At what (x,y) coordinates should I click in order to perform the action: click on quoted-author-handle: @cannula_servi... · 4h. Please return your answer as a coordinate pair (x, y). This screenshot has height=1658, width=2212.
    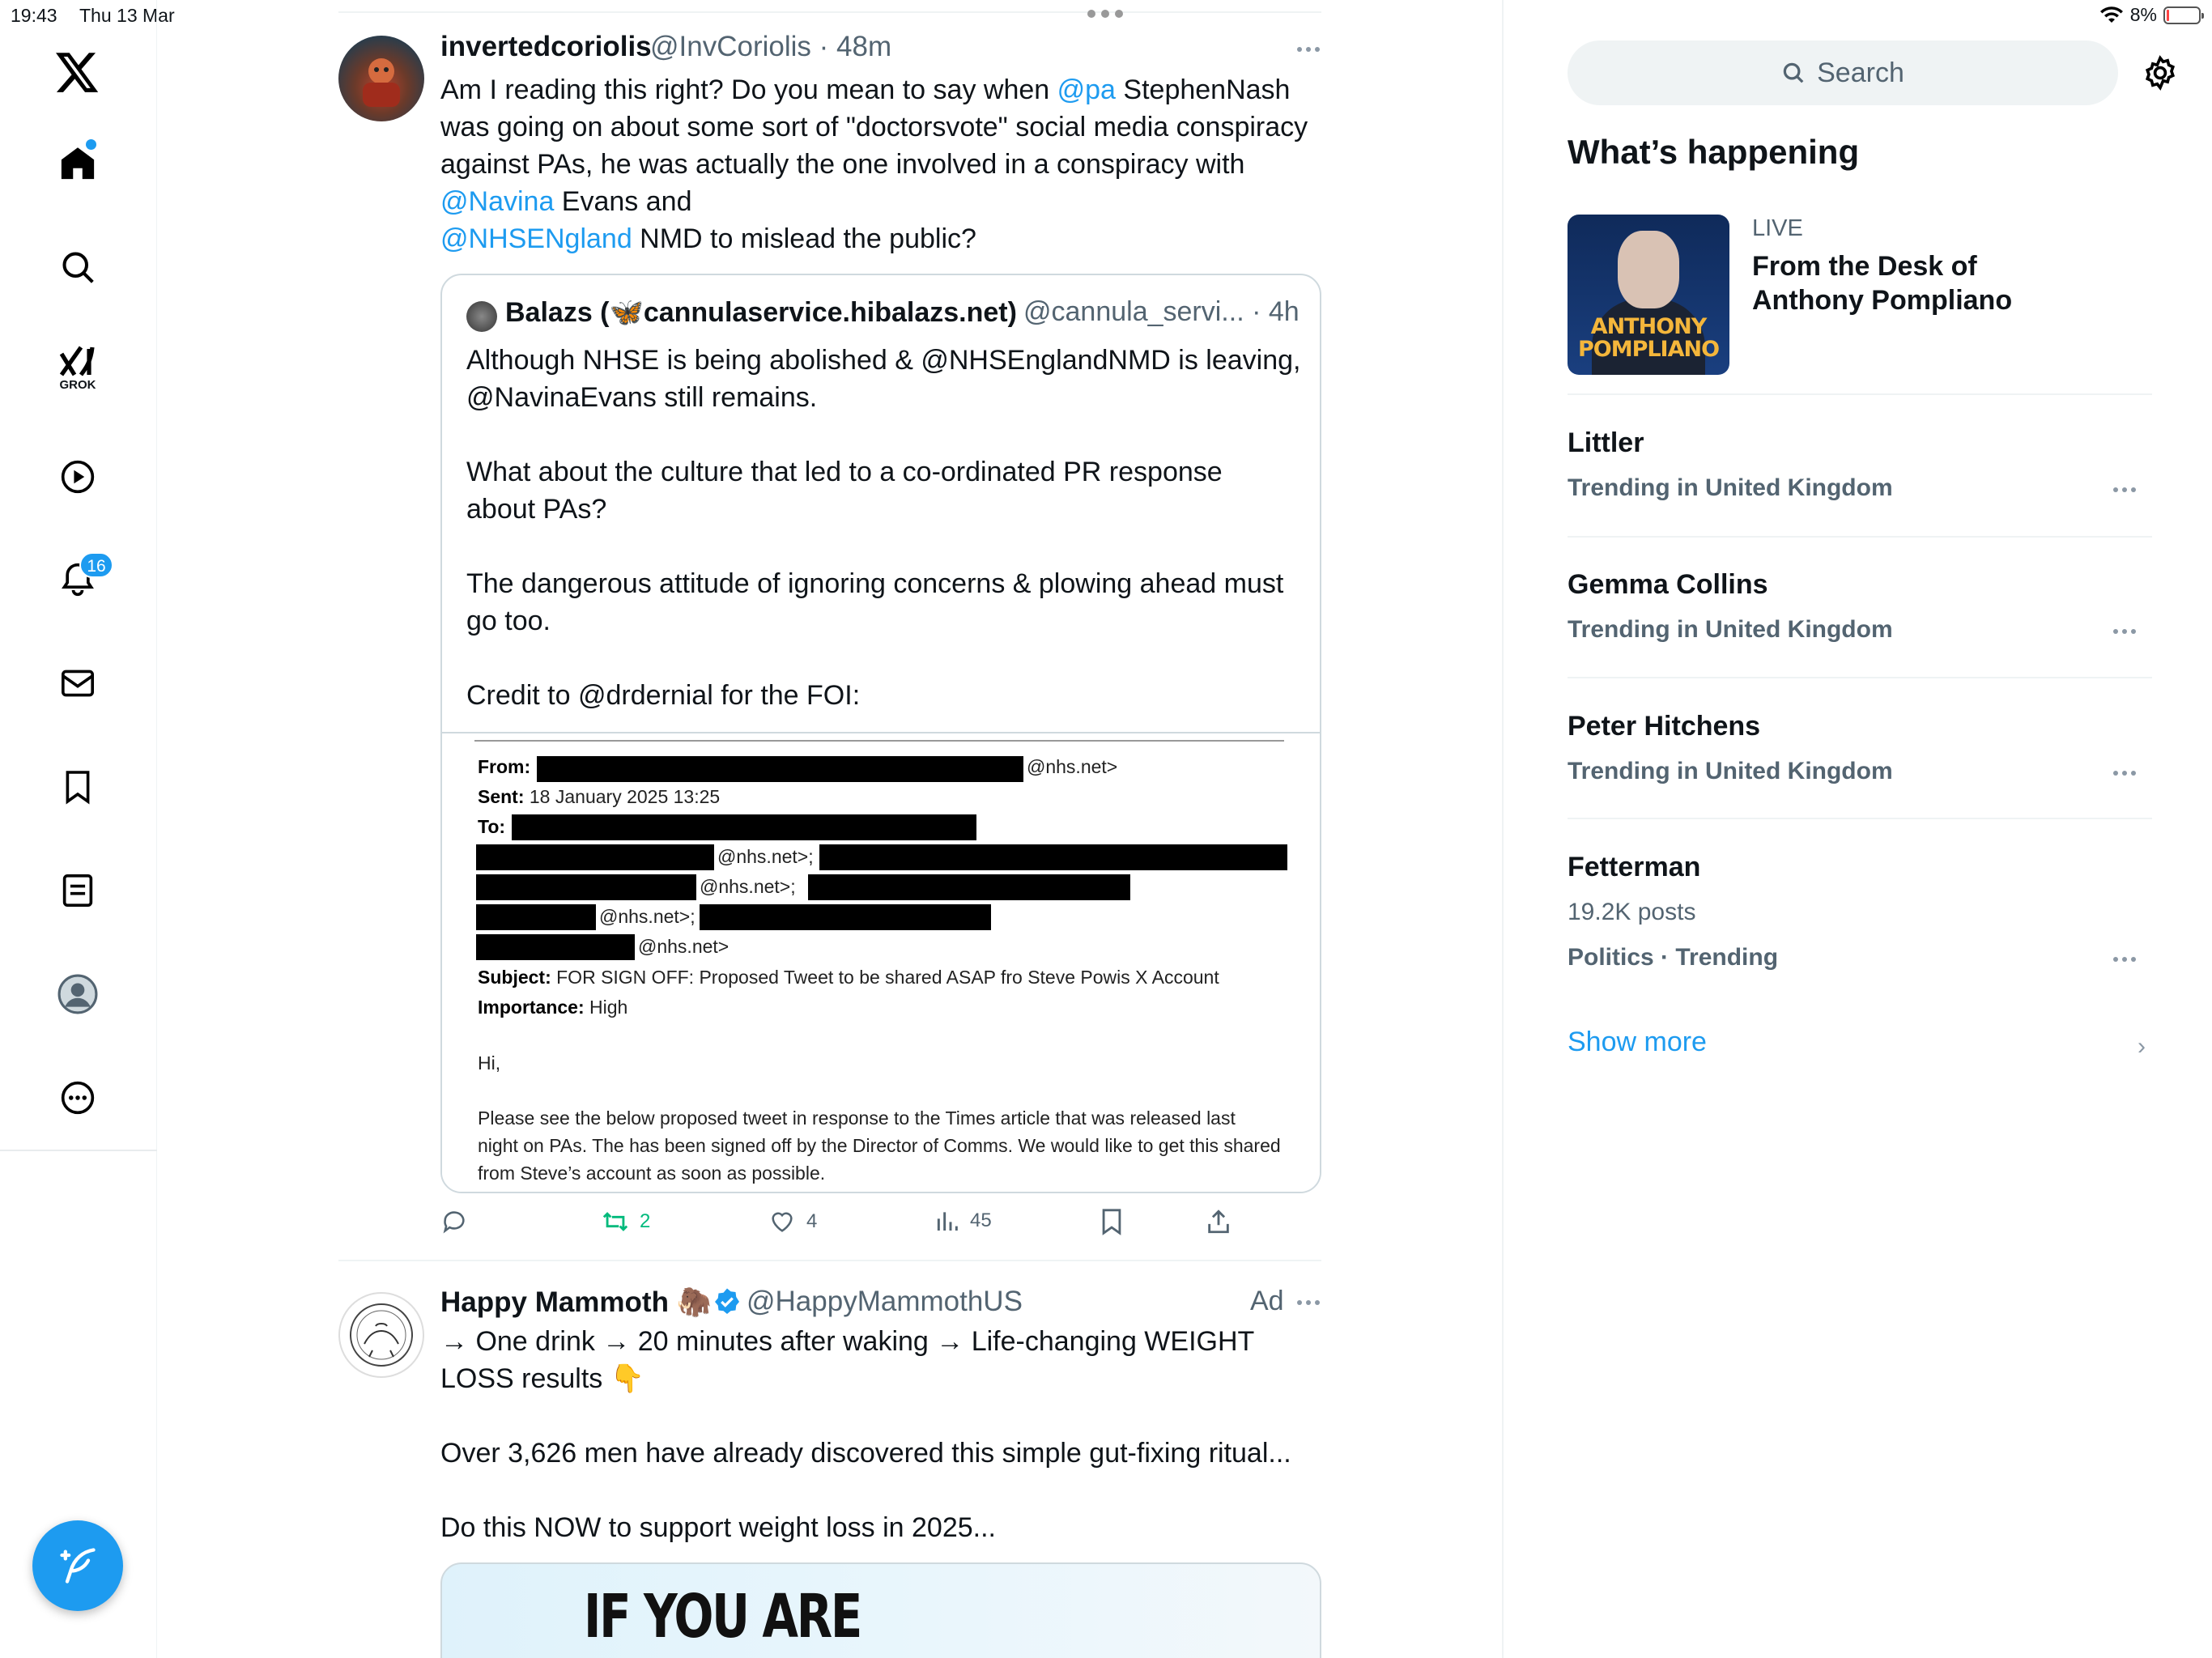
    Looking at the image, I should click on (1162, 311).